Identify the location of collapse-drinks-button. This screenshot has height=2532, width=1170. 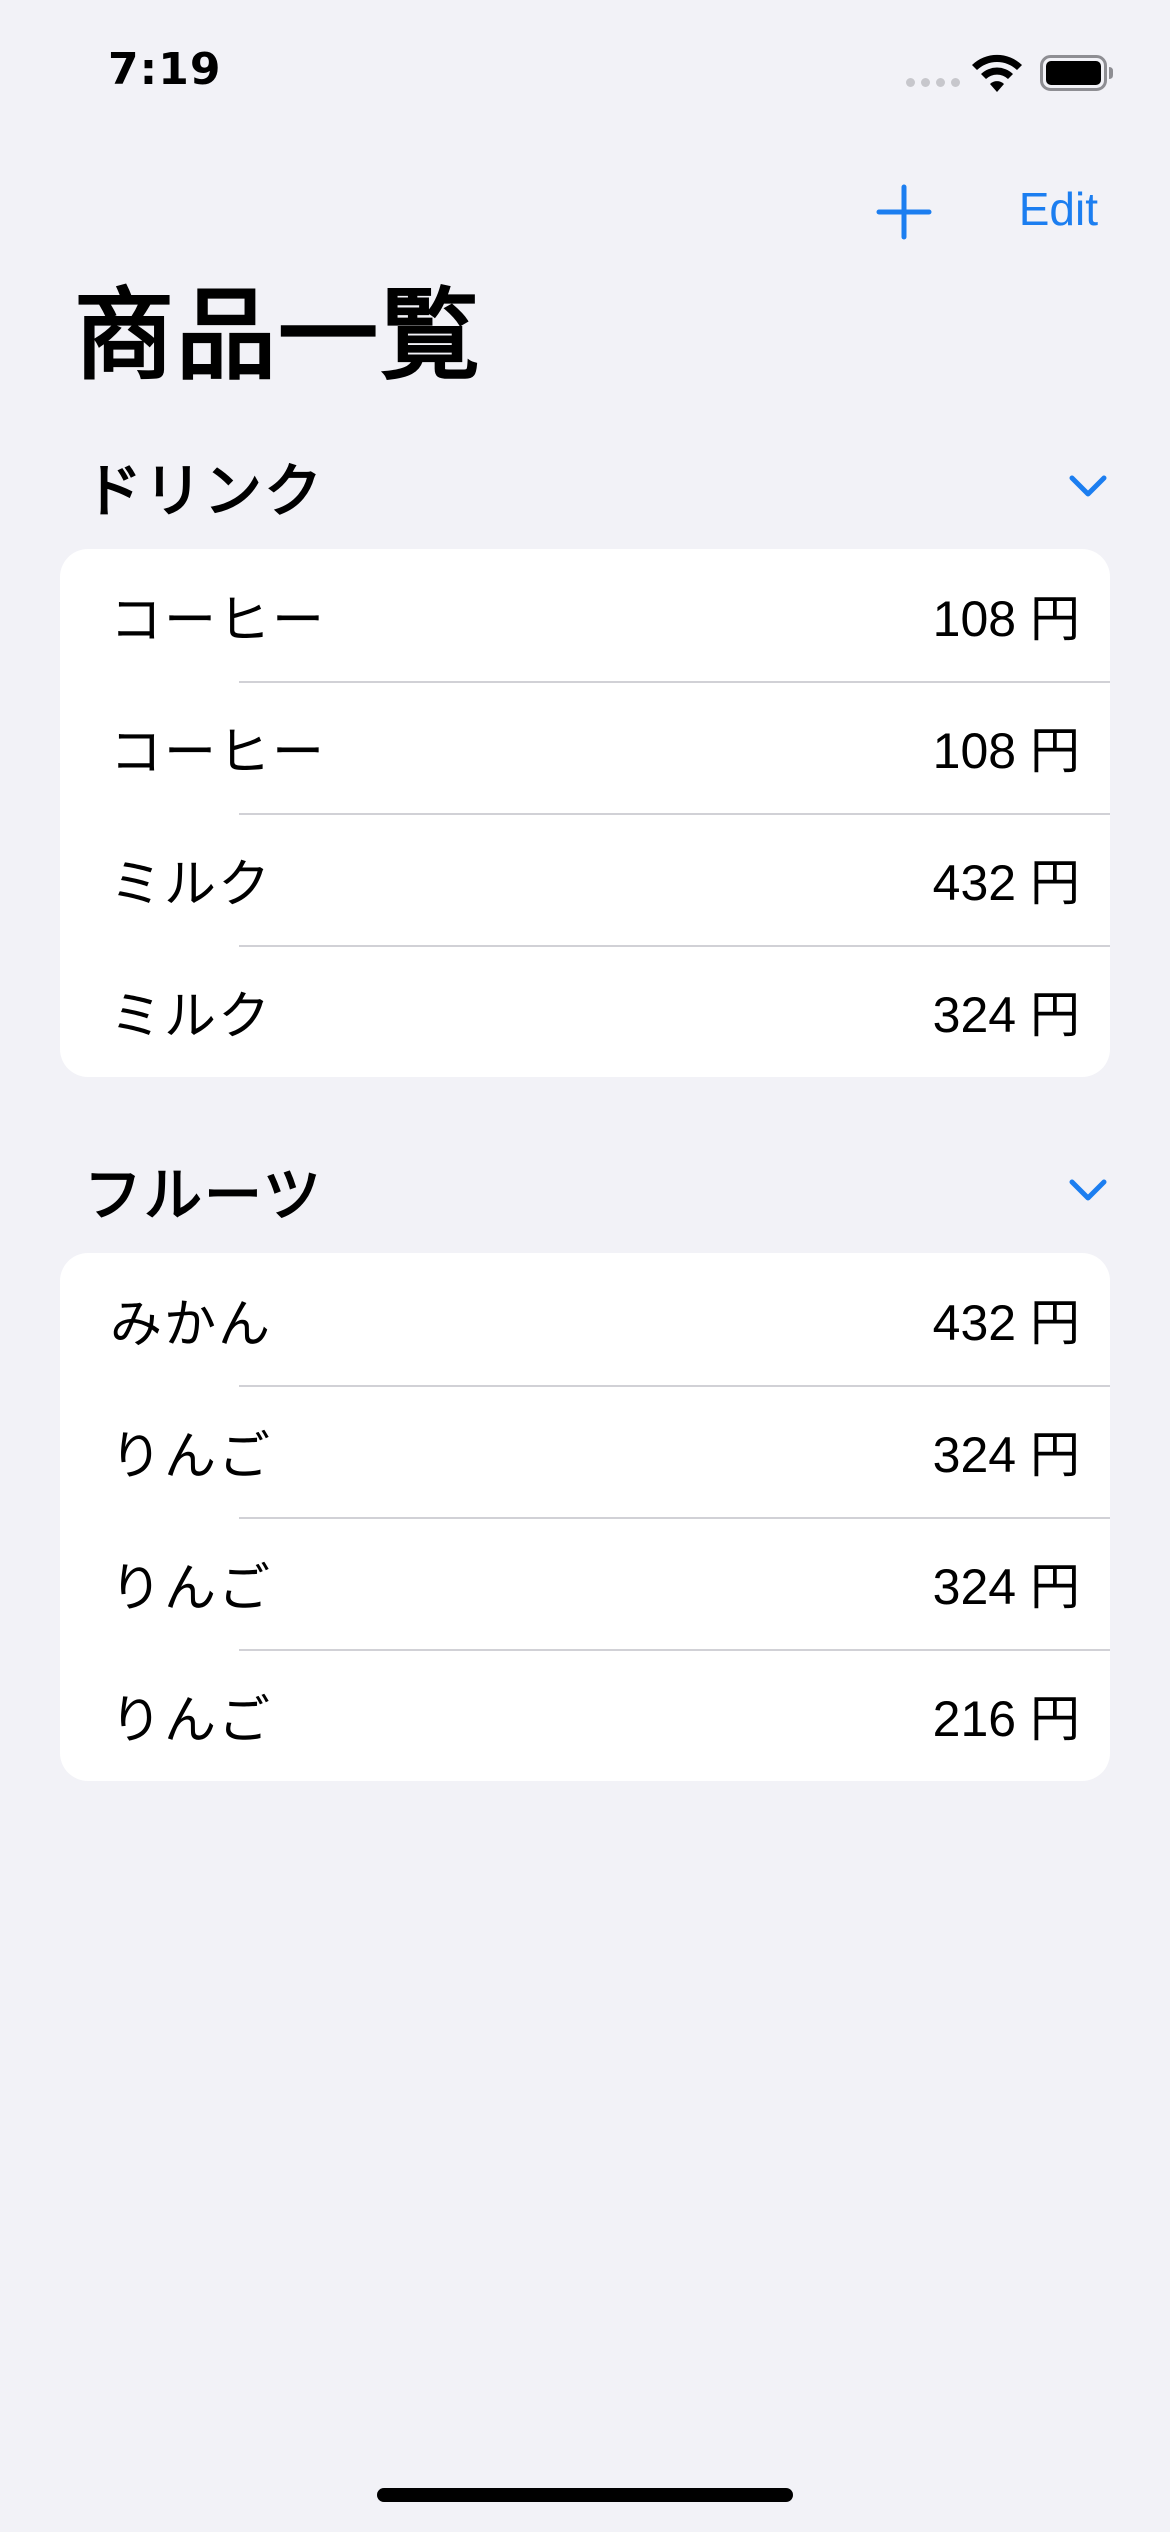
(1088, 486).